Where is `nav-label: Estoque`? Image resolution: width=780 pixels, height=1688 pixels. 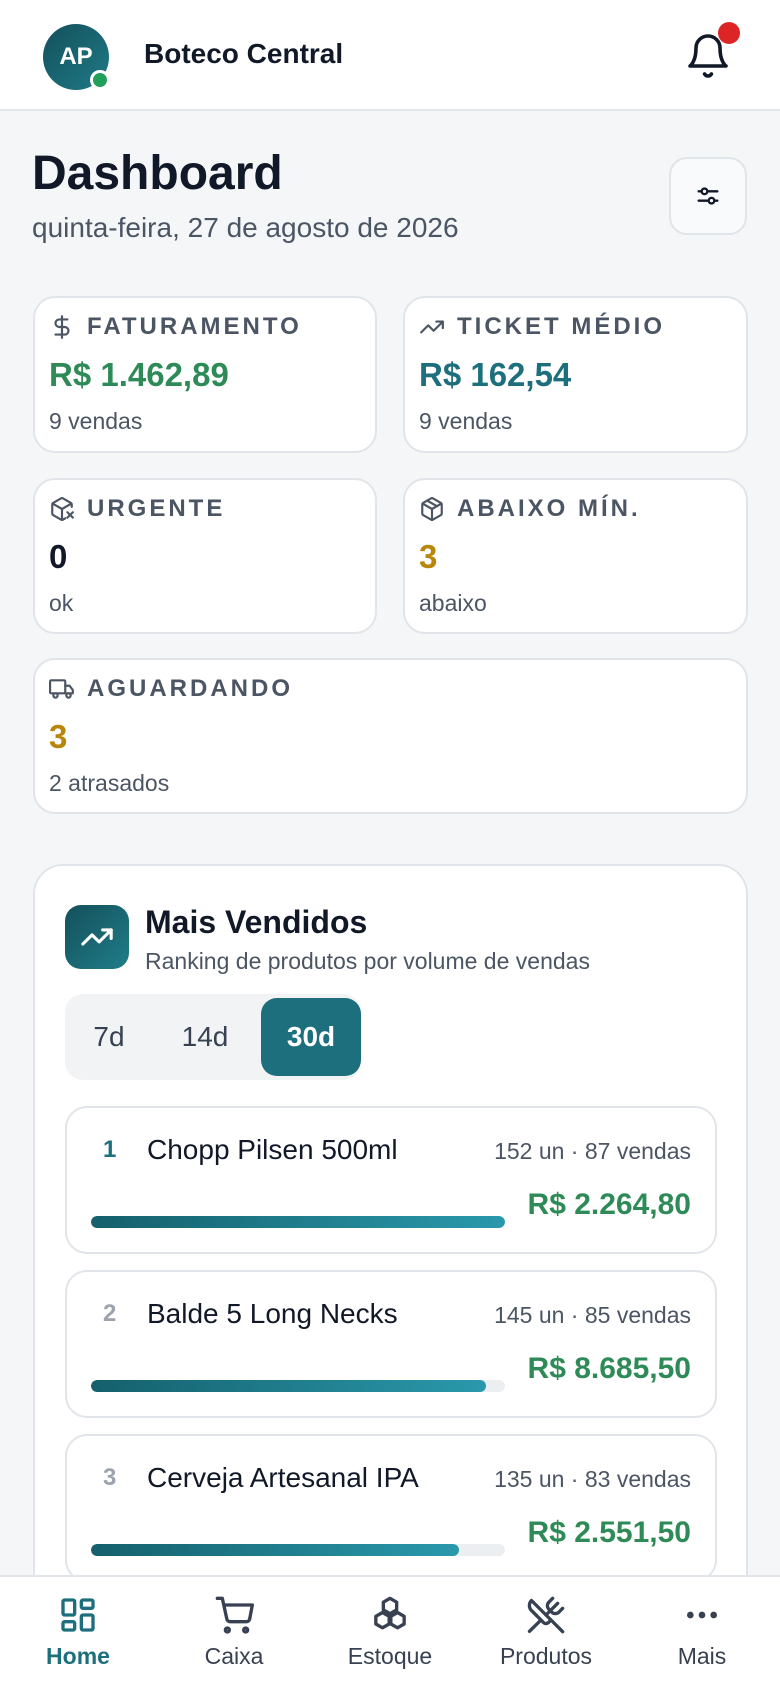 nav-label: Estoque is located at coordinates (390, 1656).